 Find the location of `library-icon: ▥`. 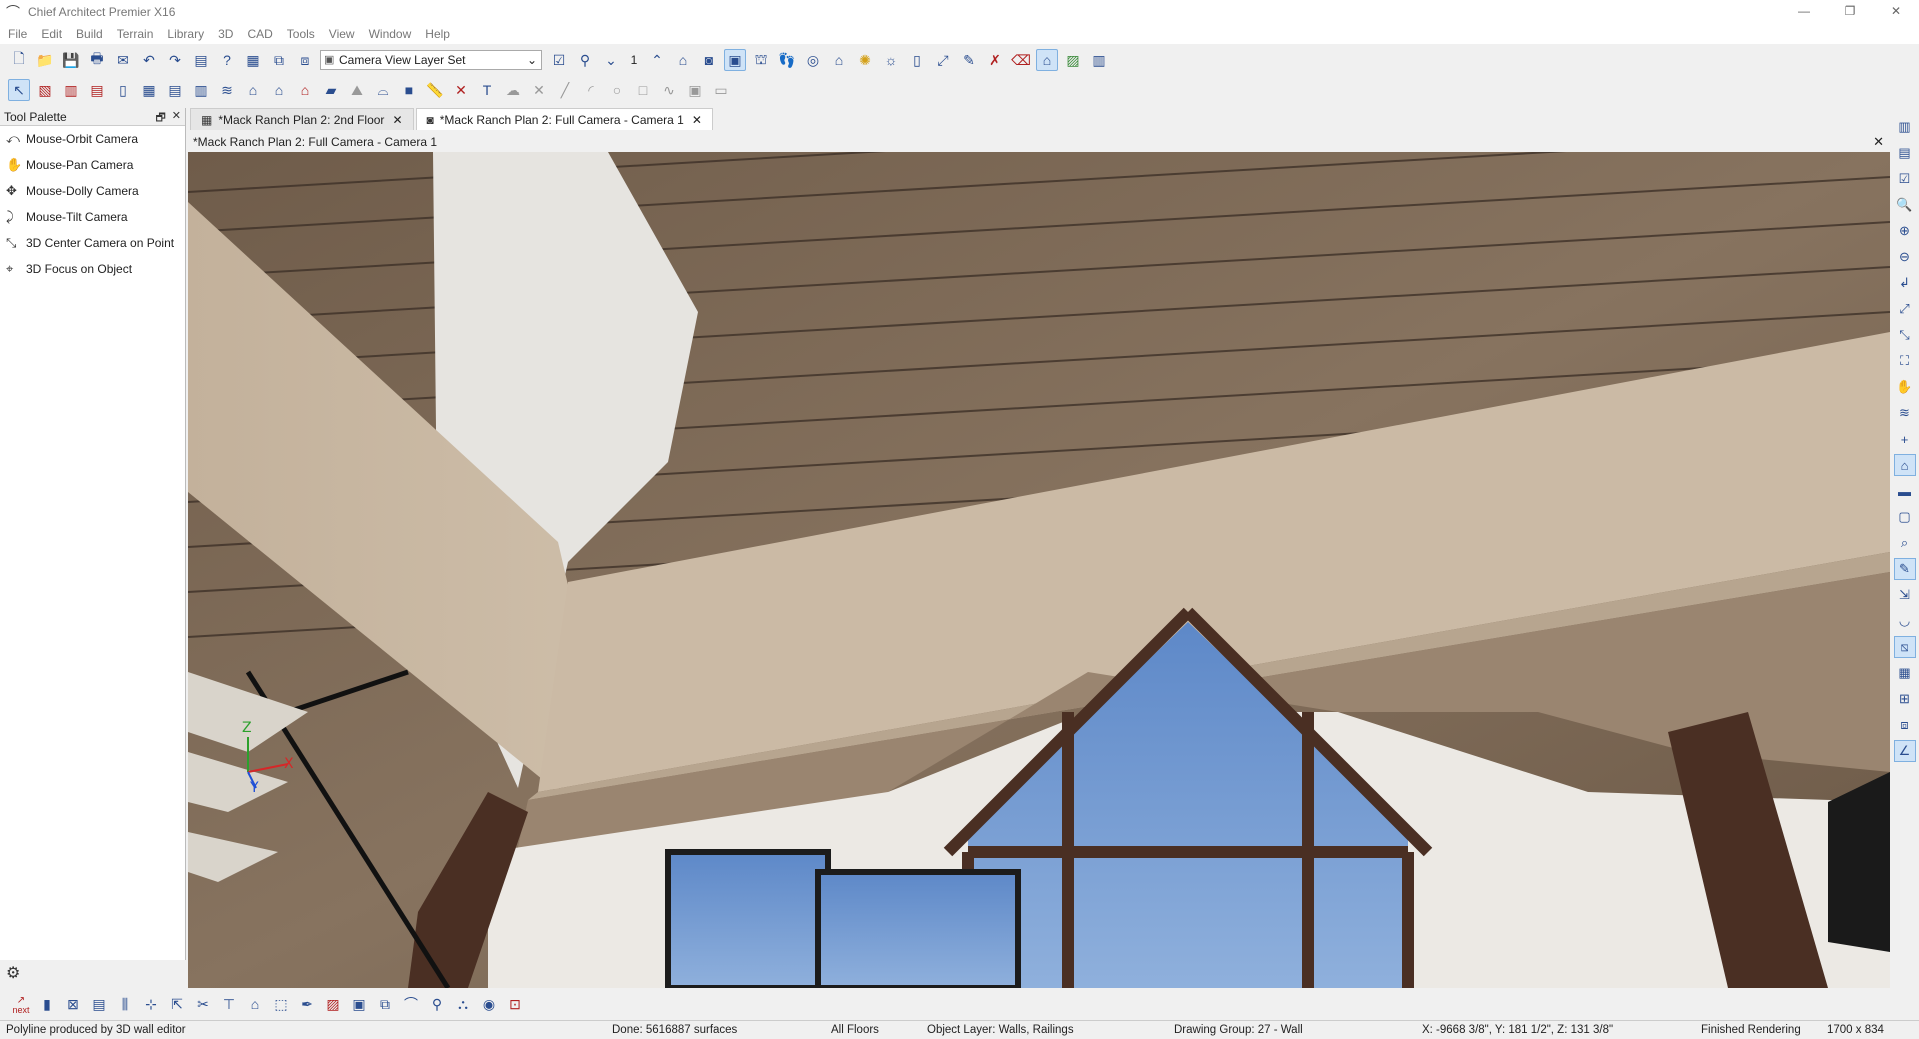

library-icon: ▥ is located at coordinates (1905, 127).